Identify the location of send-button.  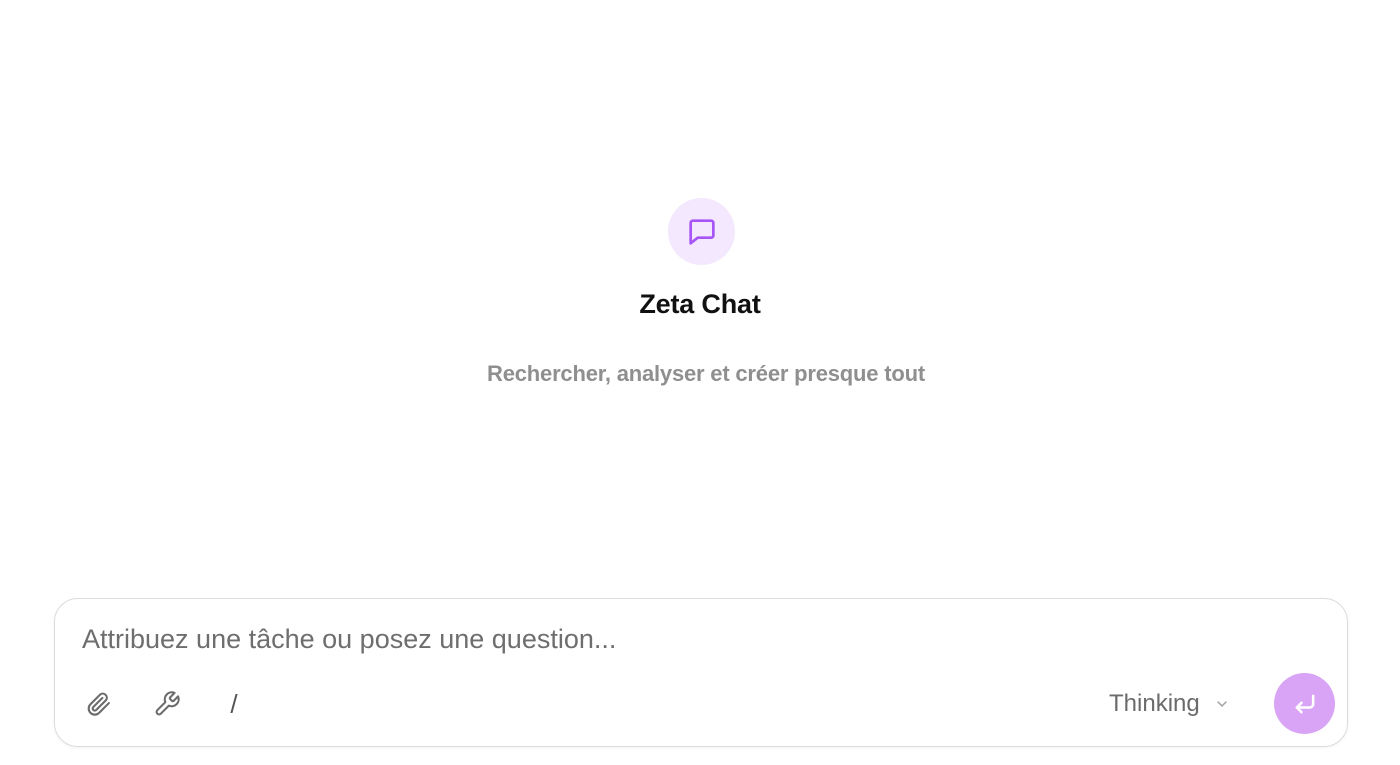
(1304, 703).